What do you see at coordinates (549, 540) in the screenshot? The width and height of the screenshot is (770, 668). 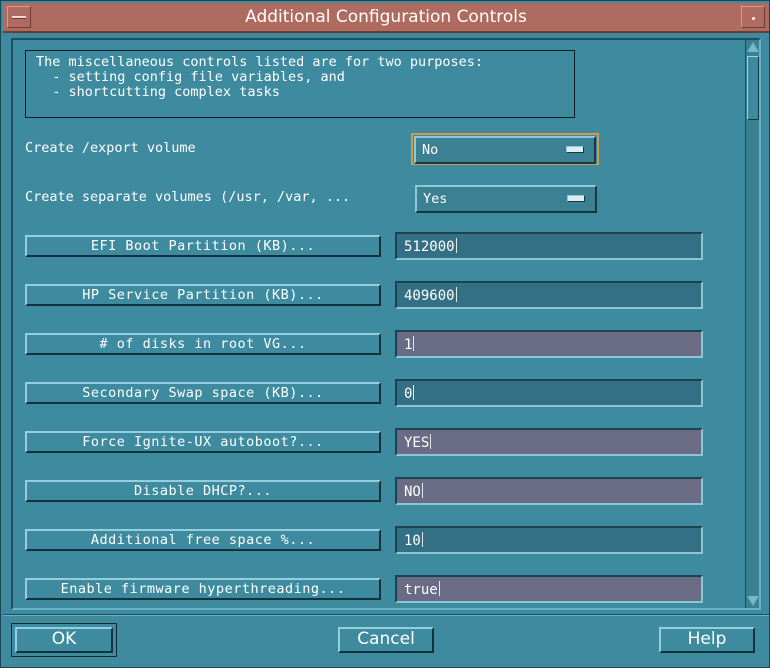 I see `additional-free-space-field: 10` at bounding box center [549, 540].